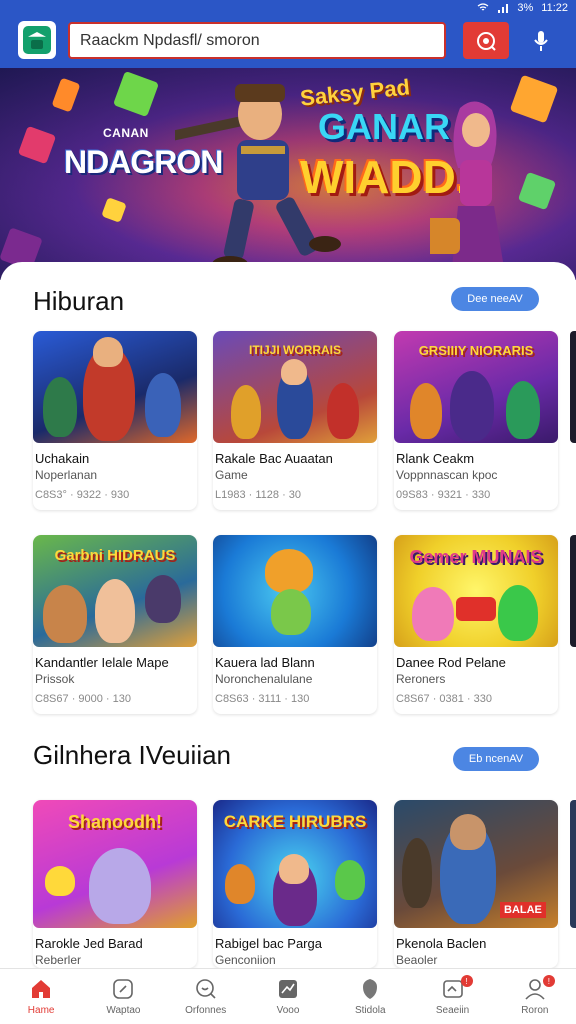 The width and height of the screenshot is (576, 1024). I want to click on record-button, so click(486, 40).